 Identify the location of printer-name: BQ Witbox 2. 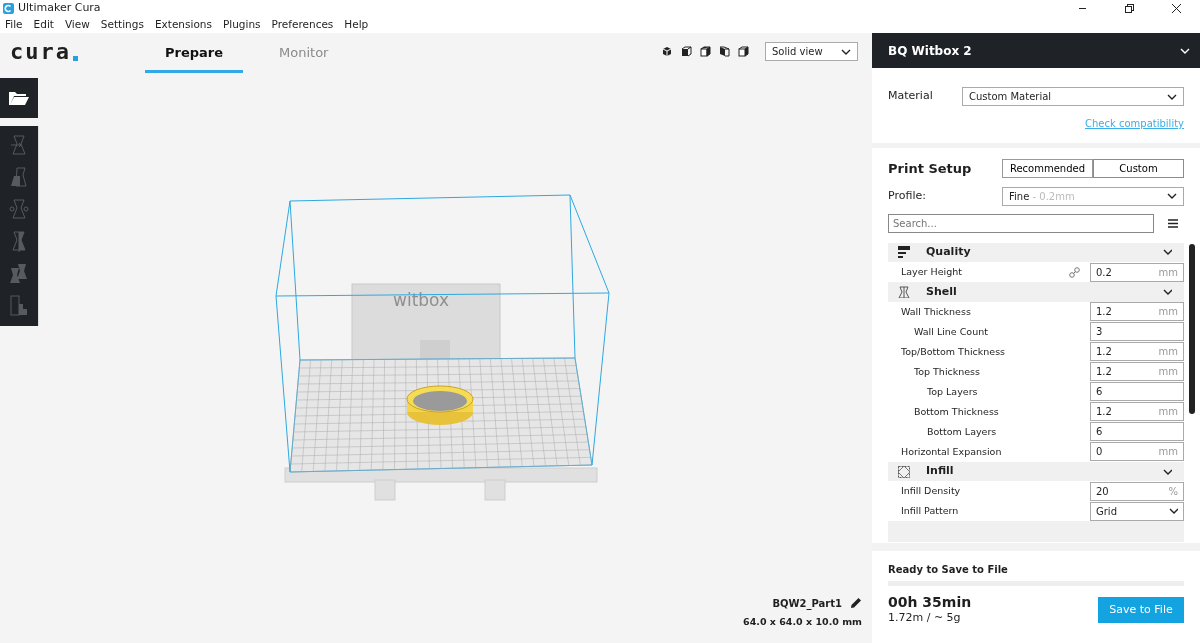
(930, 51).